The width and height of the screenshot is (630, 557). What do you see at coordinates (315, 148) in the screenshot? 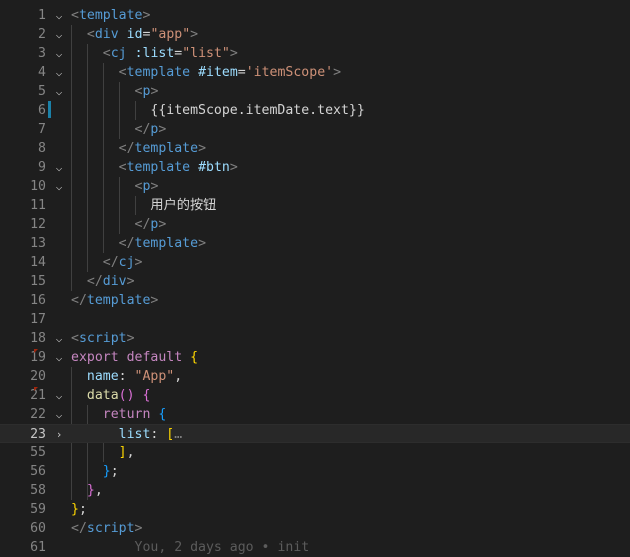
I see `code-line: 8 </template>` at bounding box center [315, 148].